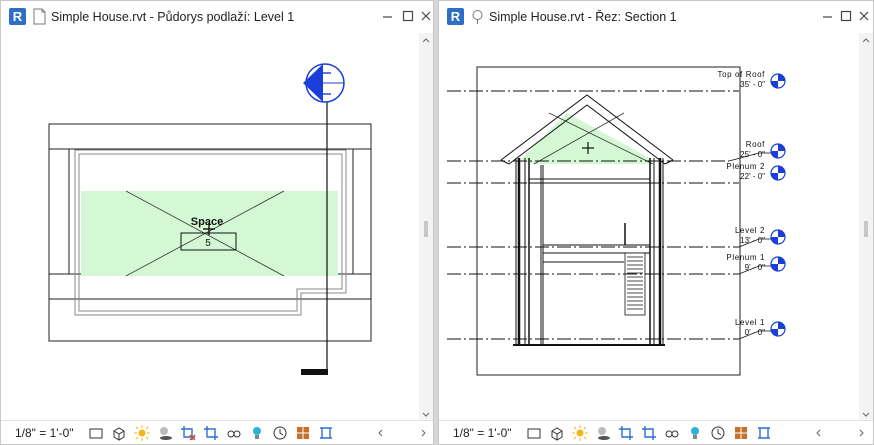 The width and height of the screenshot is (874, 445). What do you see at coordinates (587, 138) in the screenshot?
I see `space-region` at bounding box center [587, 138].